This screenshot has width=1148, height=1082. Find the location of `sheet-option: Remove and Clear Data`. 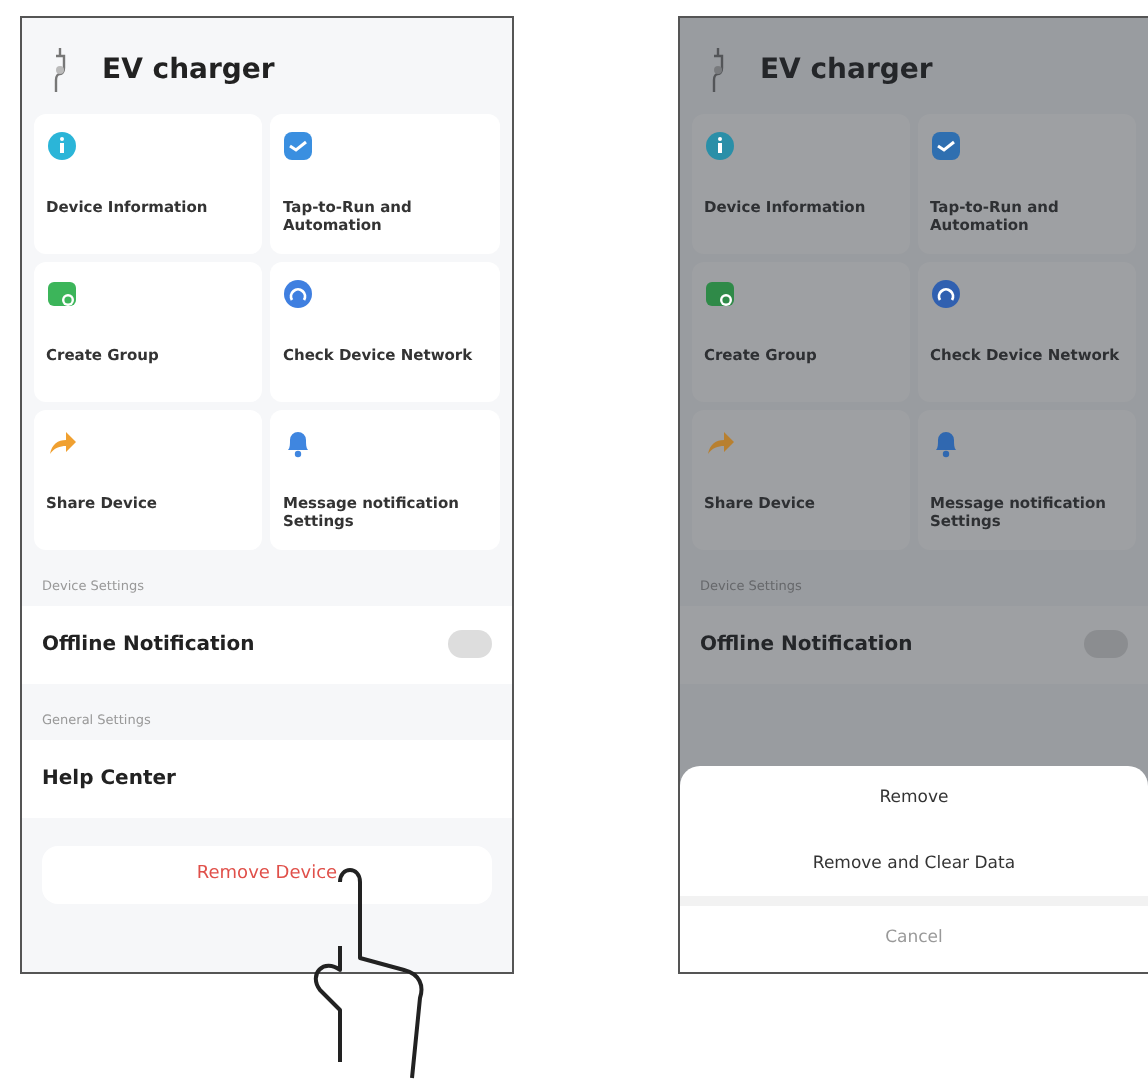

sheet-option: Remove and Clear Data is located at coordinates (913, 864).